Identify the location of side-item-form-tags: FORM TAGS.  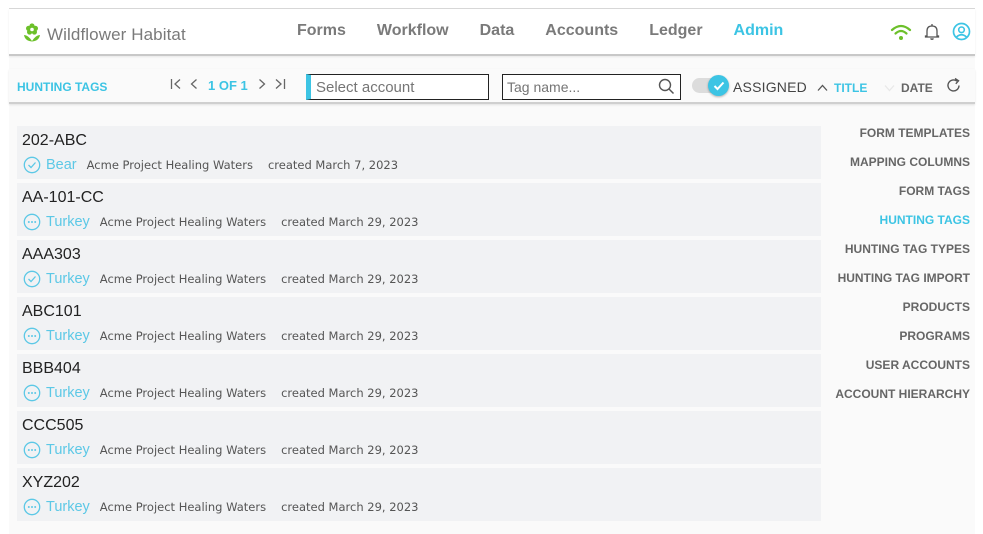
(902, 197).